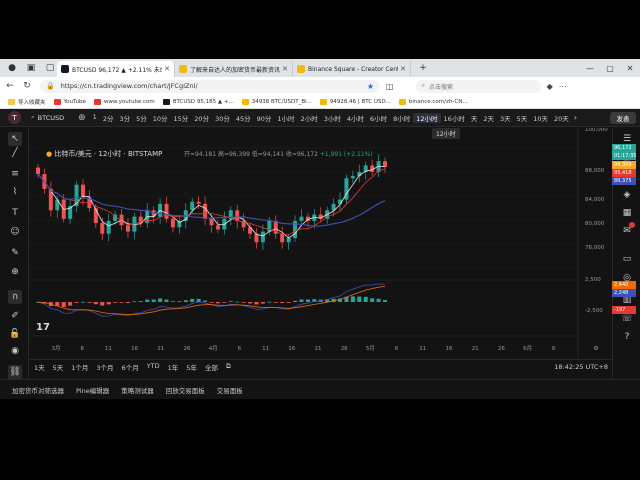 The width and height of the screenshot is (640, 480). I want to click on interval-8: 45分, so click(243, 118).